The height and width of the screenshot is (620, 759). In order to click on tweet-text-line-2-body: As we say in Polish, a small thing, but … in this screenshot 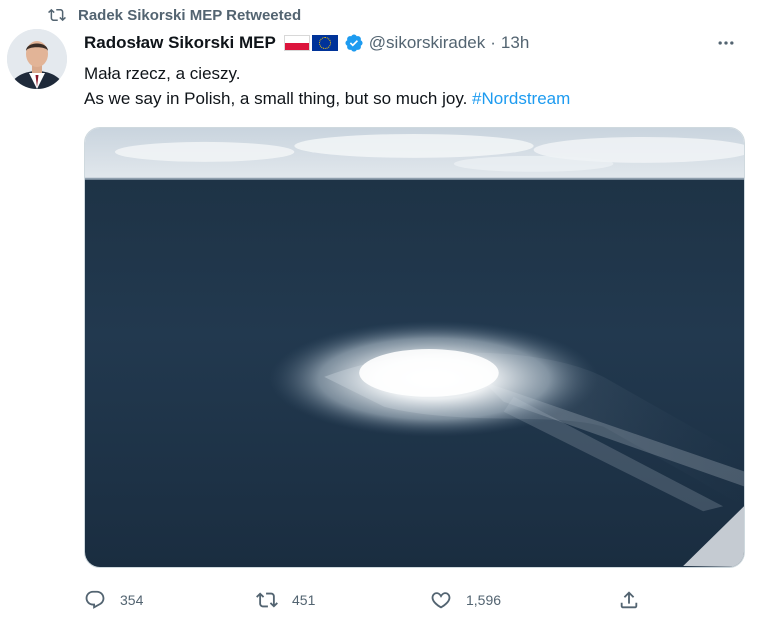, I will do `click(278, 98)`.